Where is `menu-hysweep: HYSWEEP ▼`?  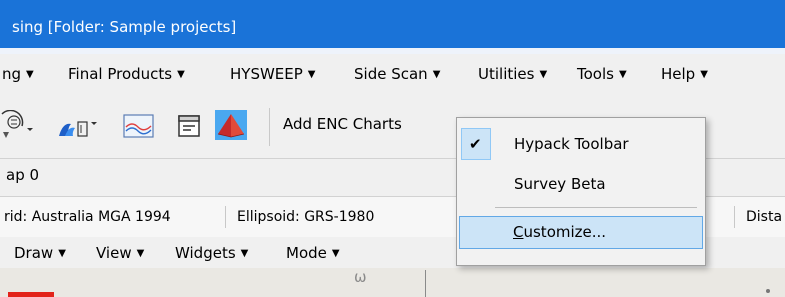 menu-hysweep: HYSWEEP ▼ is located at coordinates (273, 74).